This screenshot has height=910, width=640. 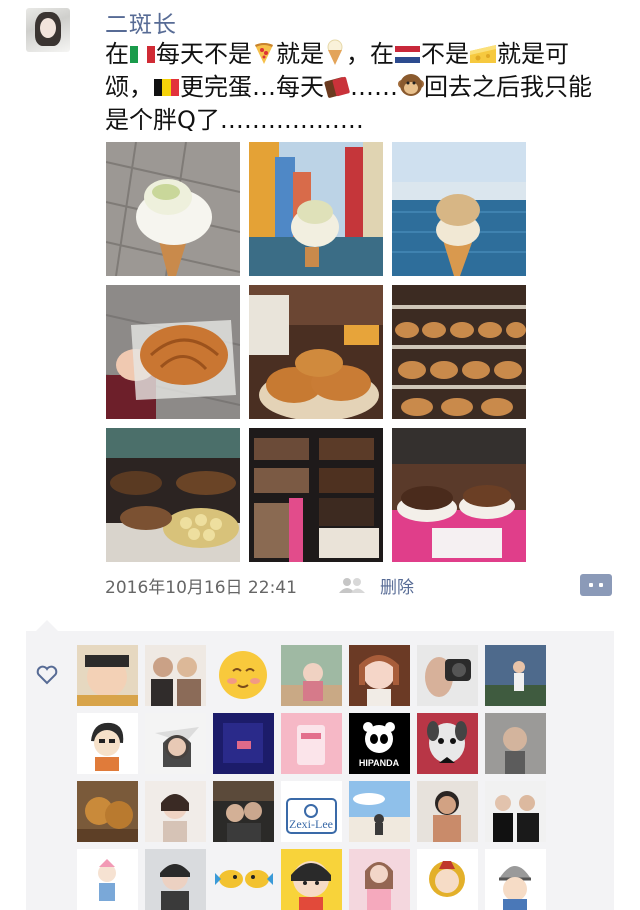 What do you see at coordinates (379, 743) in the screenshot?
I see `liker-avatar-hipanda: HIPANDA` at bounding box center [379, 743].